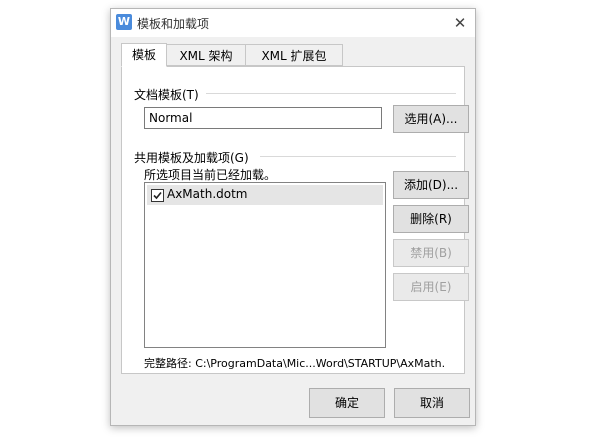 The height and width of the screenshot is (437, 596). What do you see at coordinates (210, 175) in the screenshot?
I see `loaded-items-note: 所选项目当前已经加载。` at bounding box center [210, 175].